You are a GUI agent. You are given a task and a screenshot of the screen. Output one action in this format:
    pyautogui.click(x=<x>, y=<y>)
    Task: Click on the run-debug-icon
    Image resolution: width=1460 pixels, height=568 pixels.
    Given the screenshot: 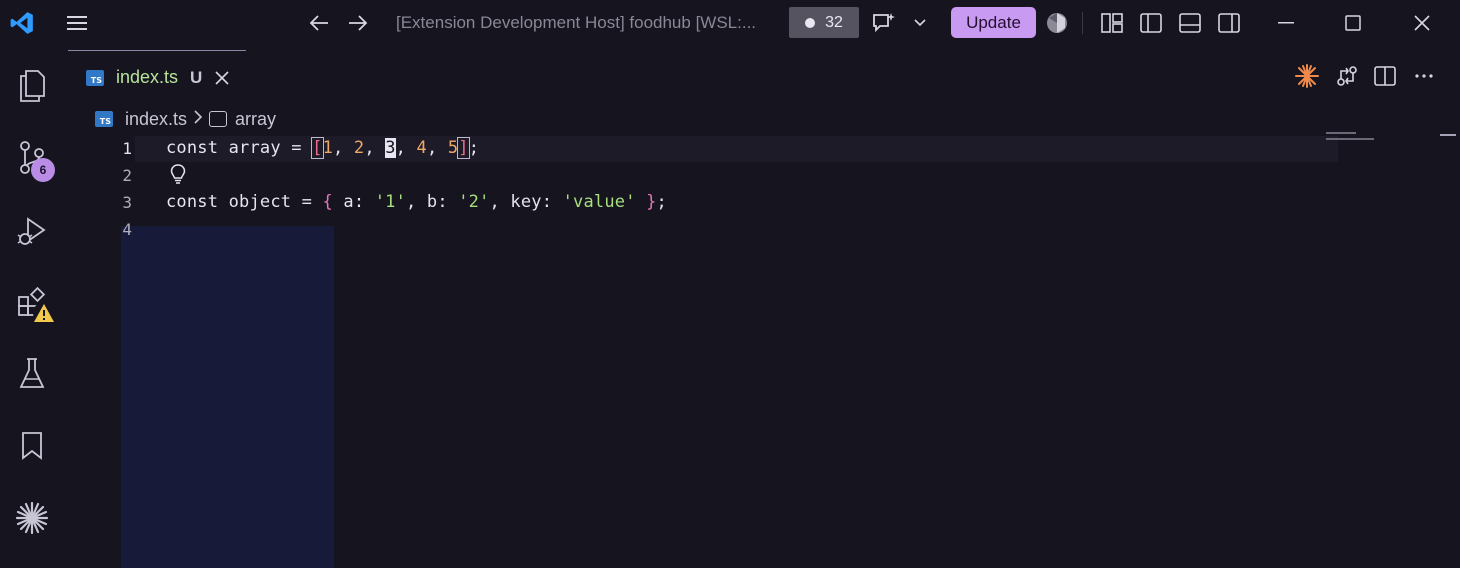 What is the action you would take?
    pyautogui.click(x=32, y=231)
    